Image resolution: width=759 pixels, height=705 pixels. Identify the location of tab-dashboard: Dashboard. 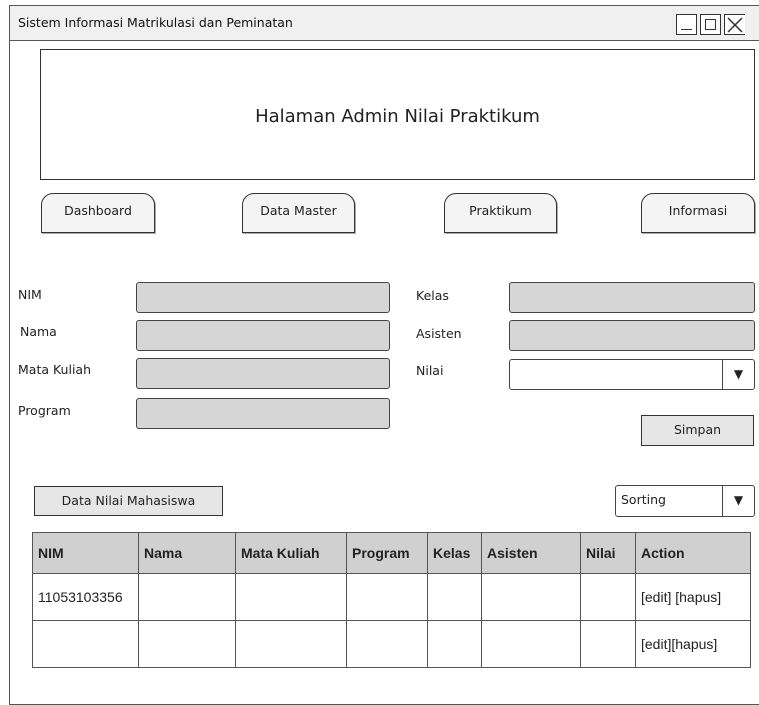
(98, 213).